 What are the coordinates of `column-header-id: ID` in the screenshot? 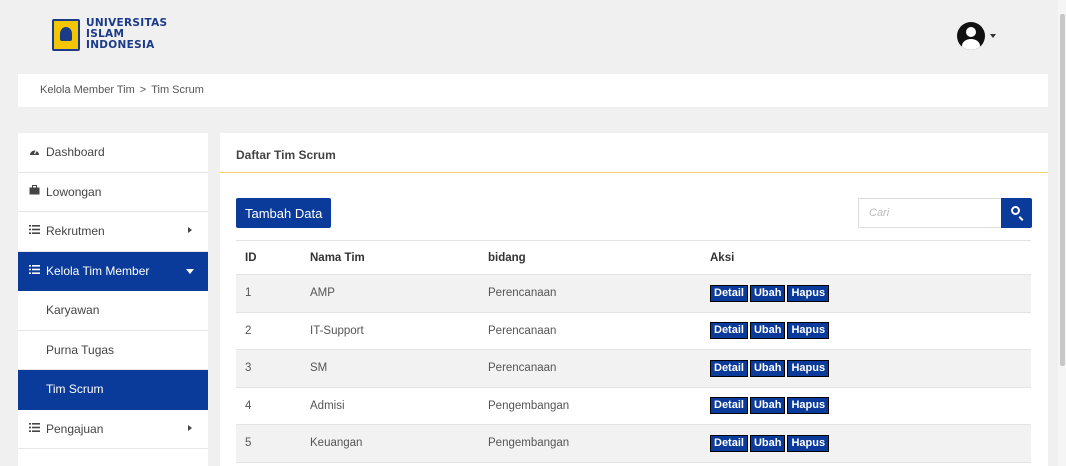 It's located at (273, 257).